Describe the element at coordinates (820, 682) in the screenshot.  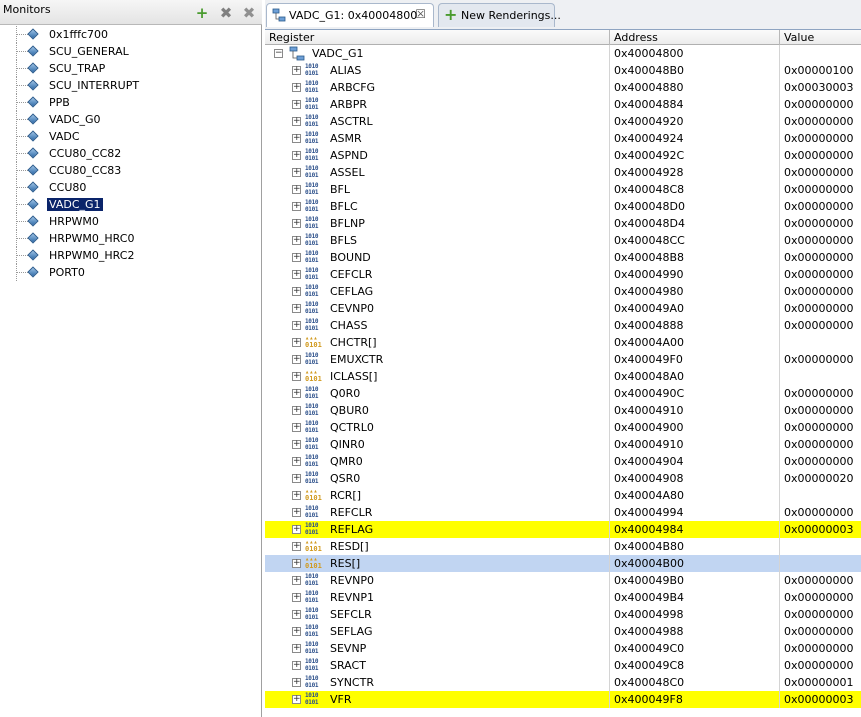
I see `value-cell: 0x00000001` at that location.